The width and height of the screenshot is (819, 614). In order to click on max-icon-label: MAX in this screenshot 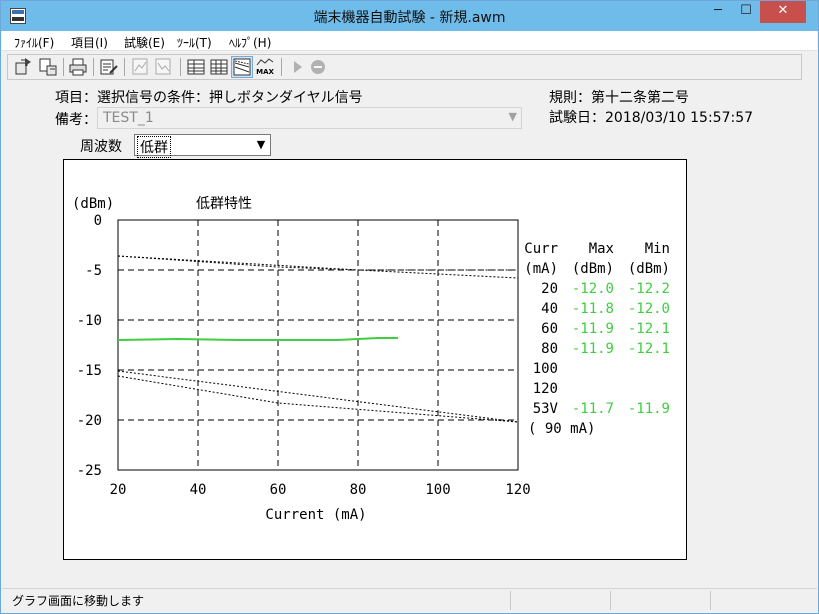, I will do `click(265, 72)`.